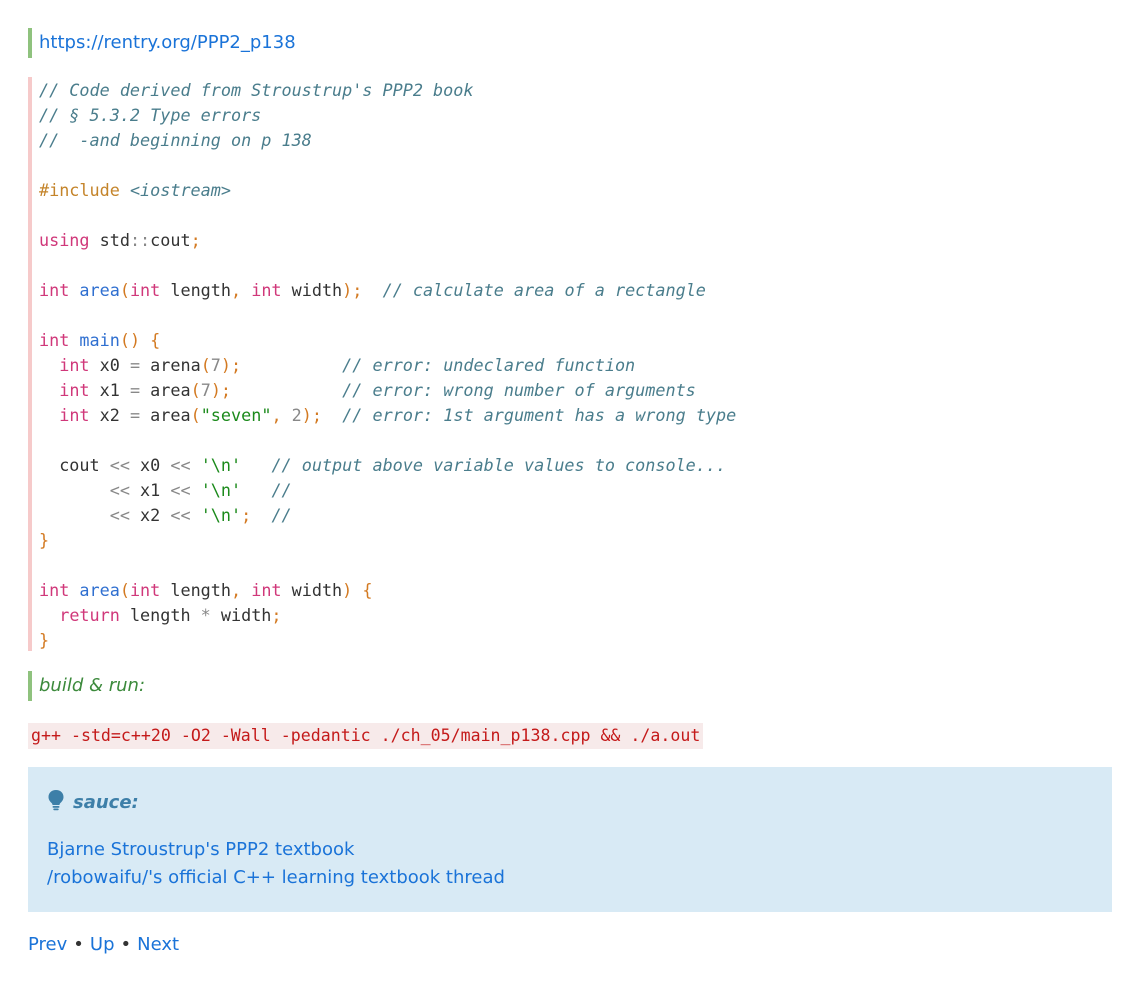  I want to click on ppp2-textbook-link: Bjarne Stroustrup's PPP2 textbook, so click(200, 850).